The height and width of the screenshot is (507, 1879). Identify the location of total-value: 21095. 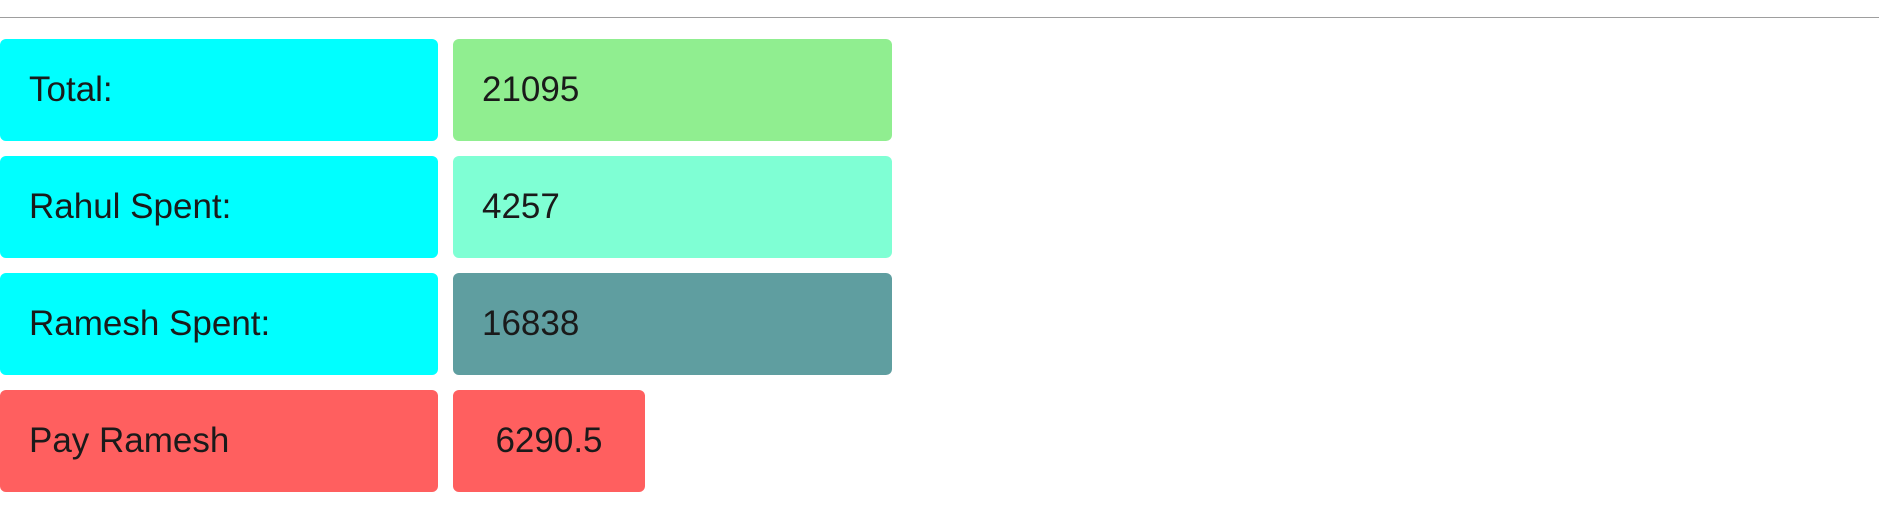
(672, 90).